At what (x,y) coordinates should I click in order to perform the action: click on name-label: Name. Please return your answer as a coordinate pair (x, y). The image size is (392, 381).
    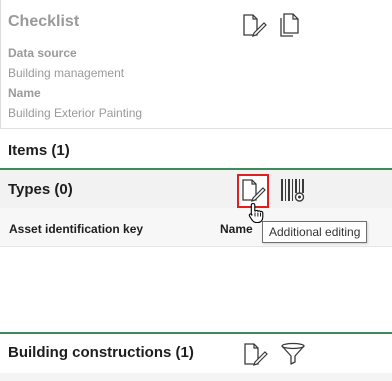
    Looking at the image, I should click on (24, 93).